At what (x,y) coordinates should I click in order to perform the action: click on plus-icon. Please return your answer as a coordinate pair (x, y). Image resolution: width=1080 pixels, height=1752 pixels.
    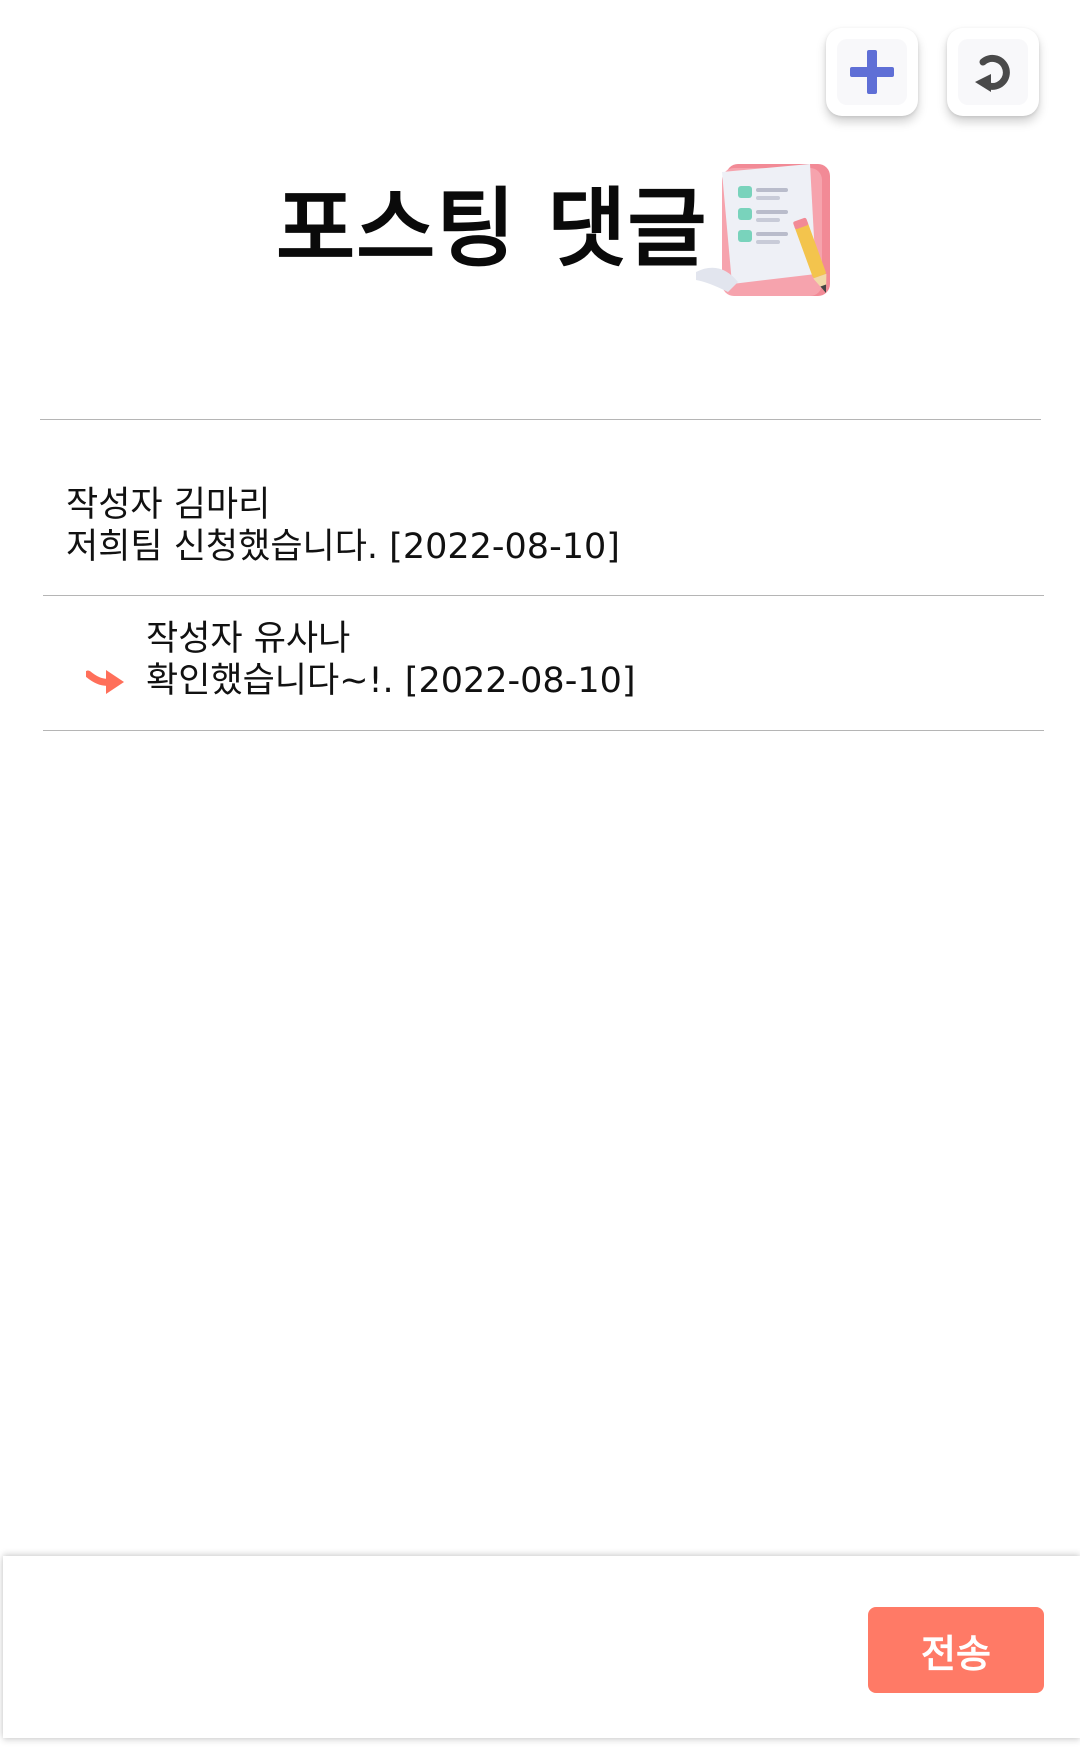
    Looking at the image, I should click on (872, 72).